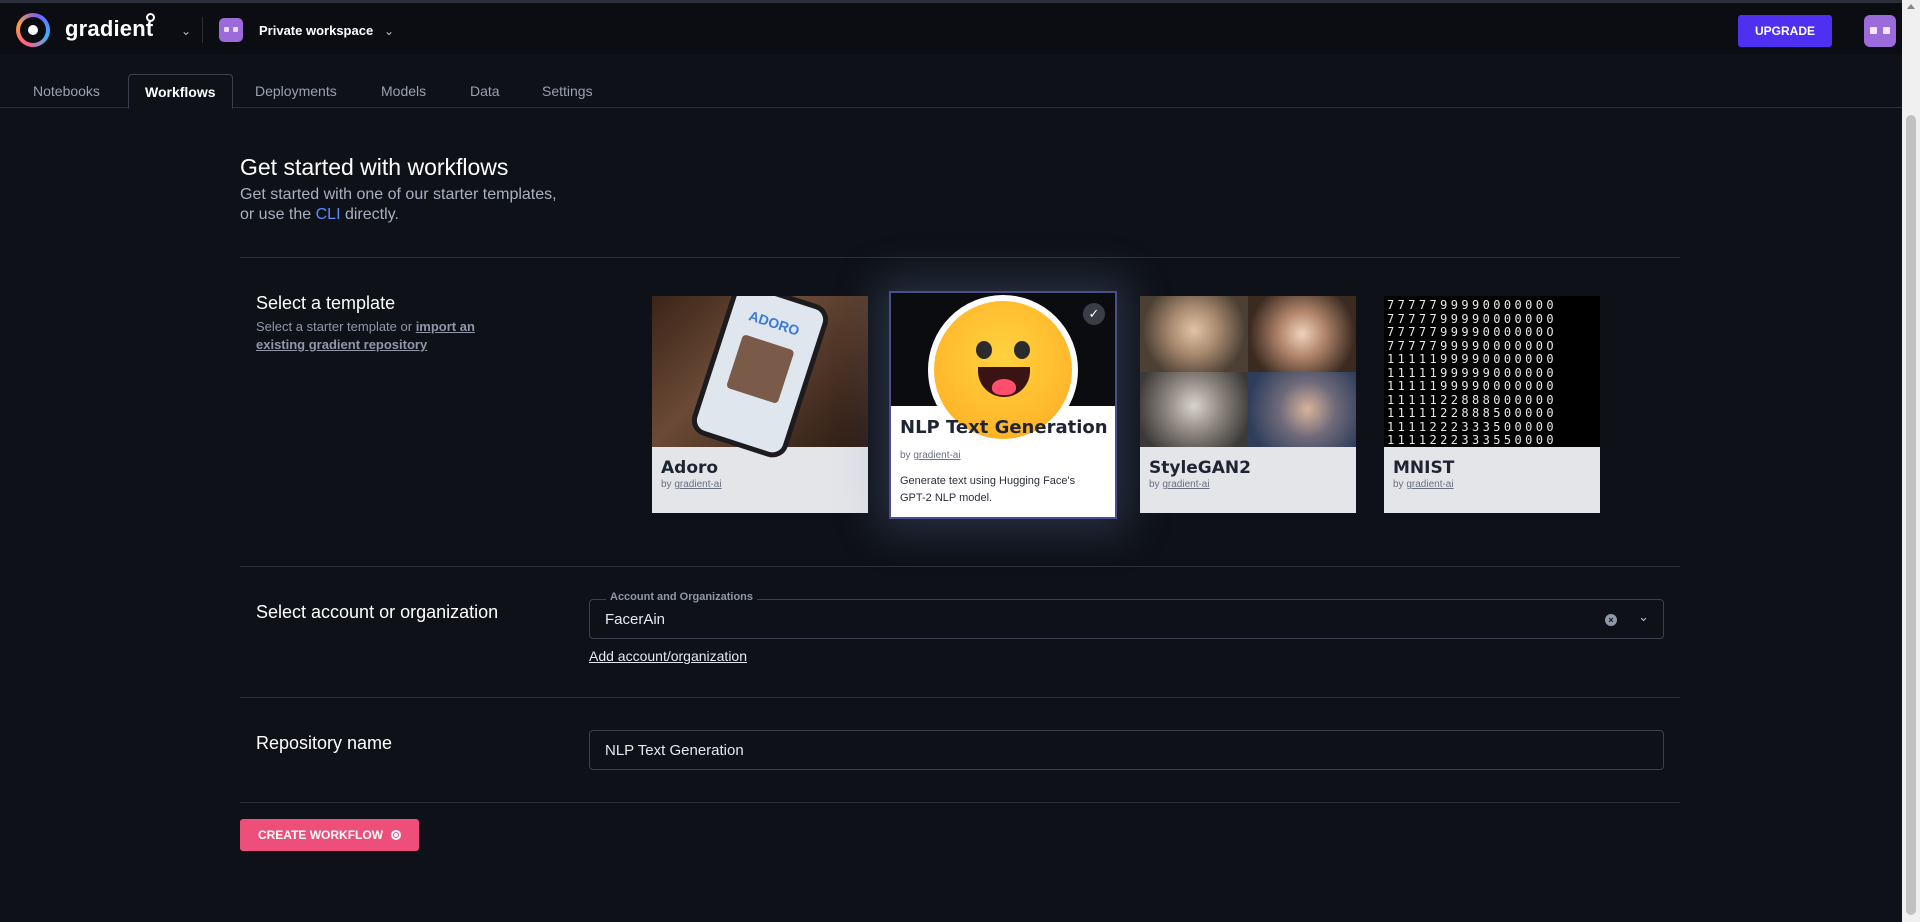 The image size is (1920, 922). Describe the element at coordinates (1200, 468) in the screenshot. I see `template-name: StyleGAN2` at that location.